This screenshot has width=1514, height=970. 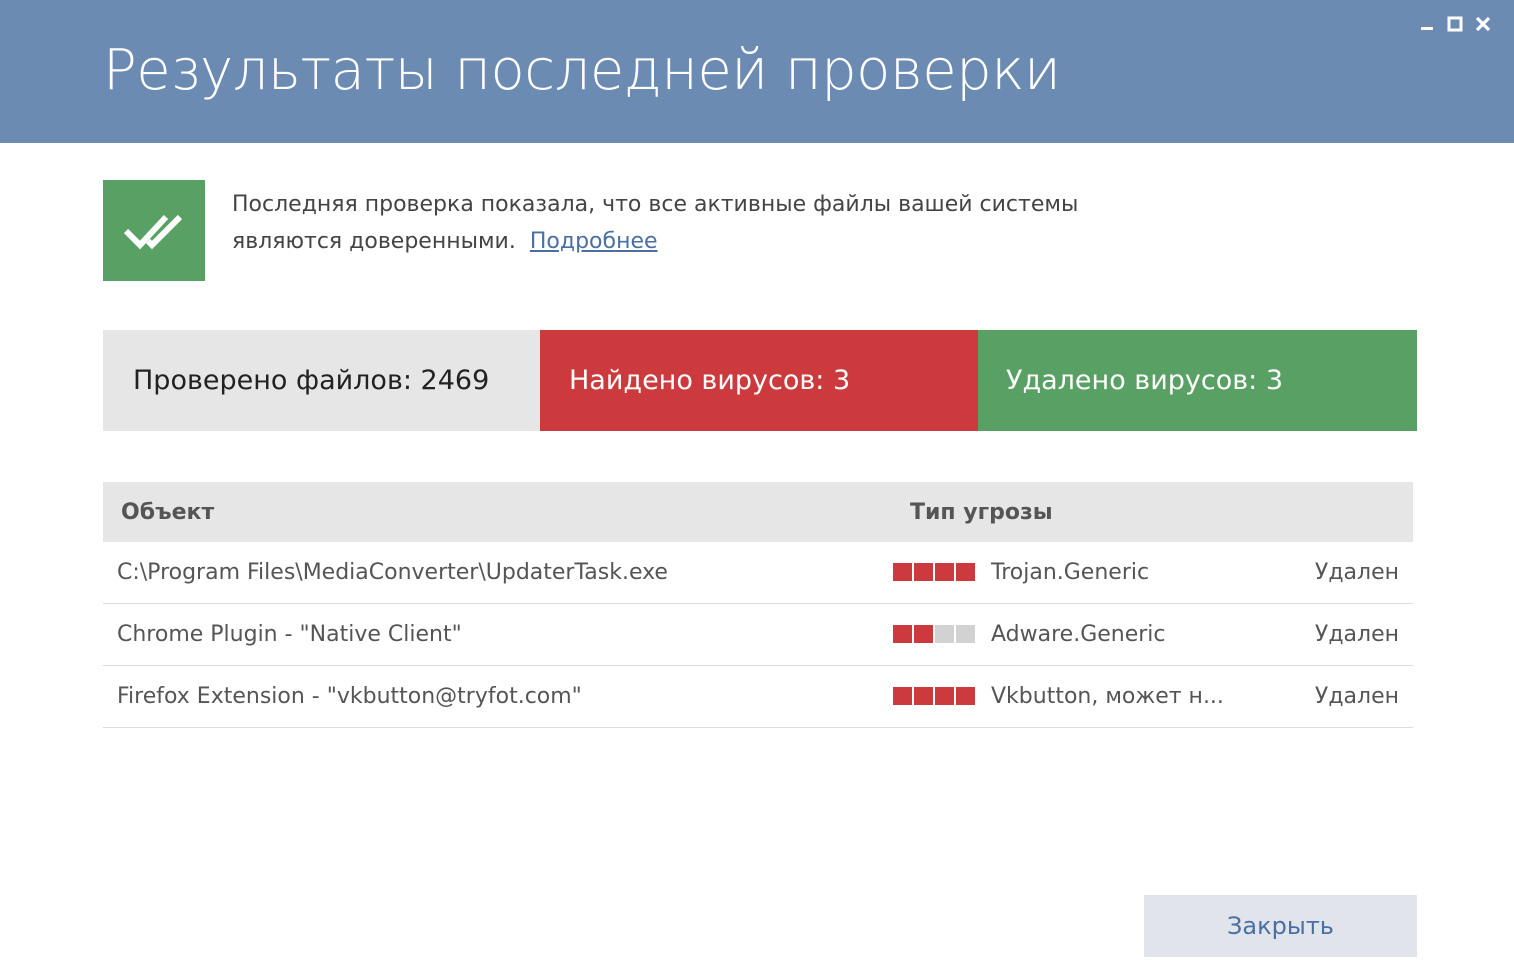 What do you see at coordinates (981, 512) in the screenshot?
I see `column-header-threat-type: Тип угрозы` at bounding box center [981, 512].